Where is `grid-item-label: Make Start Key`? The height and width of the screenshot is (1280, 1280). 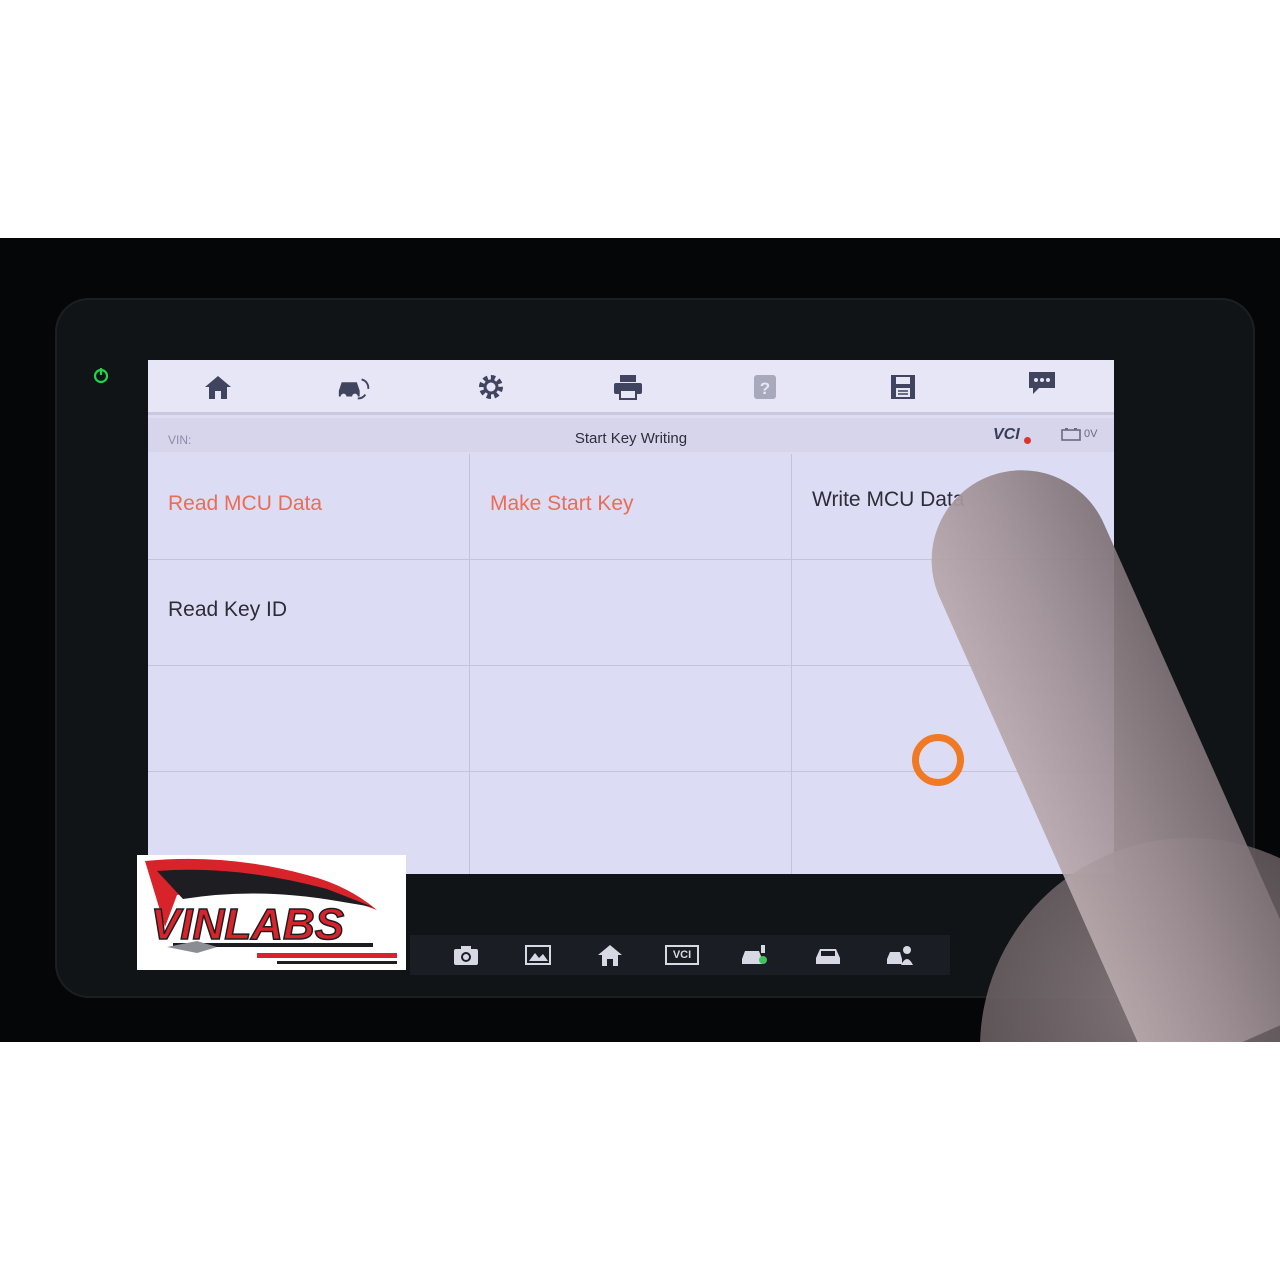 grid-item-label: Make Start Key is located at coordinates (562, 503).